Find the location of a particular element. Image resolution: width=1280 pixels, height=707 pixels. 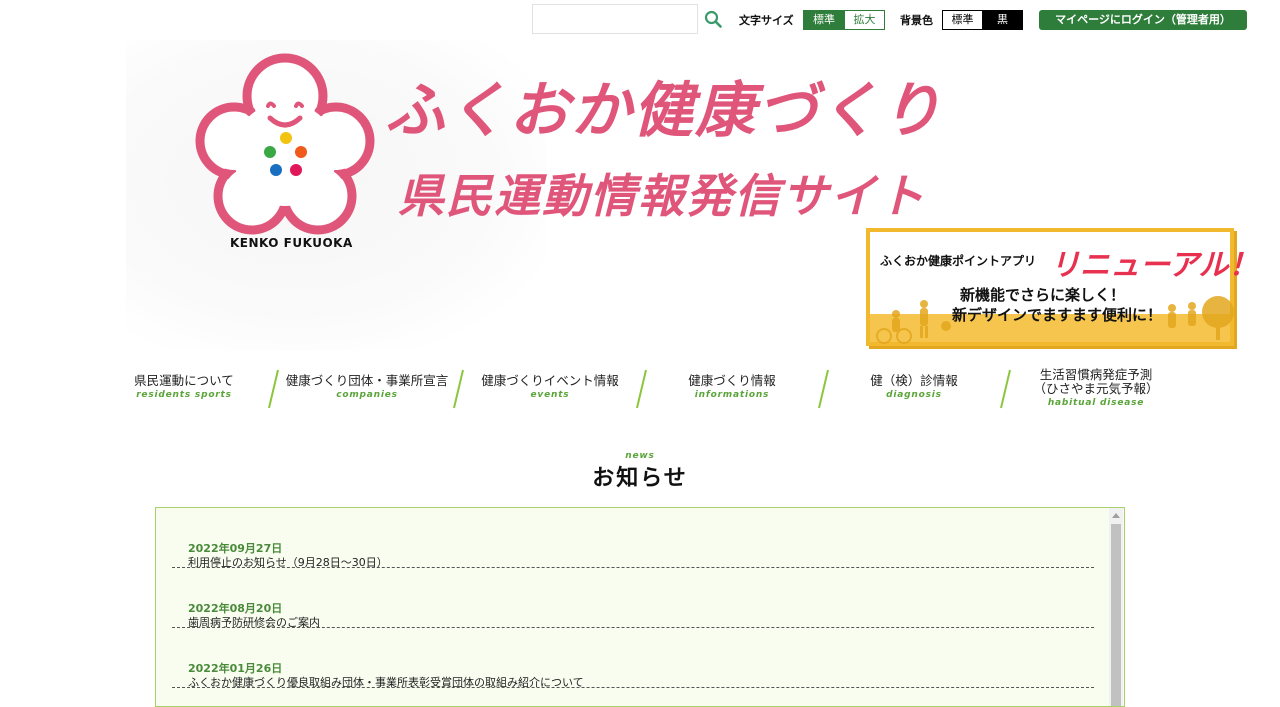

site-title: ふくおか健康づくり is located at coordinates (664, 111).